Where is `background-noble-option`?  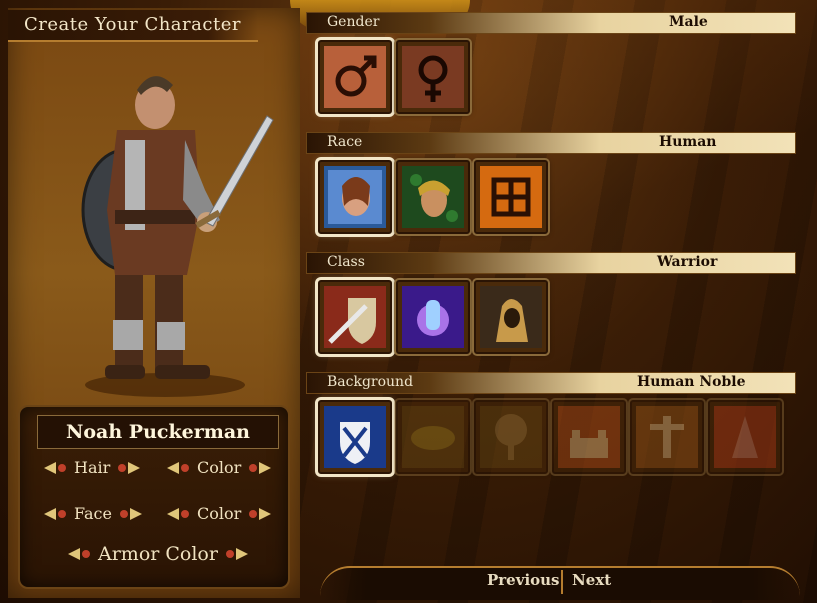 background-noble-option is located at coordinates (355, 437).